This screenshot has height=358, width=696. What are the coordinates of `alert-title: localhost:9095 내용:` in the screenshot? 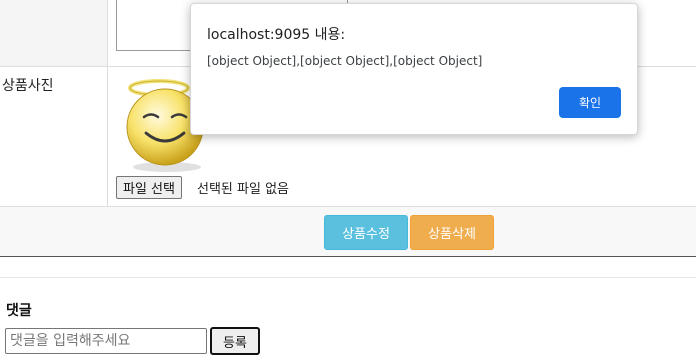 It's located at (276, 35).